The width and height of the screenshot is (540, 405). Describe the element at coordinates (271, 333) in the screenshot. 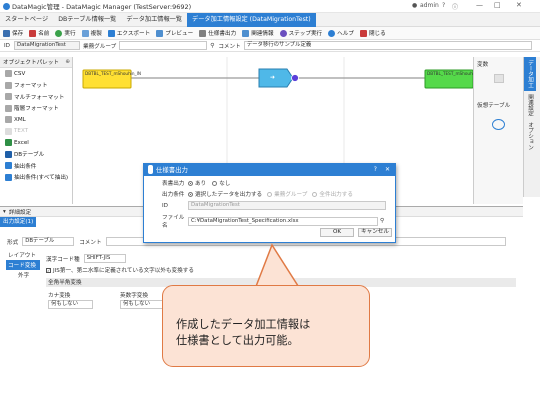

I see `callout-text: 作成したデータ加工情報は 仕様書として出力可能。` at that location.